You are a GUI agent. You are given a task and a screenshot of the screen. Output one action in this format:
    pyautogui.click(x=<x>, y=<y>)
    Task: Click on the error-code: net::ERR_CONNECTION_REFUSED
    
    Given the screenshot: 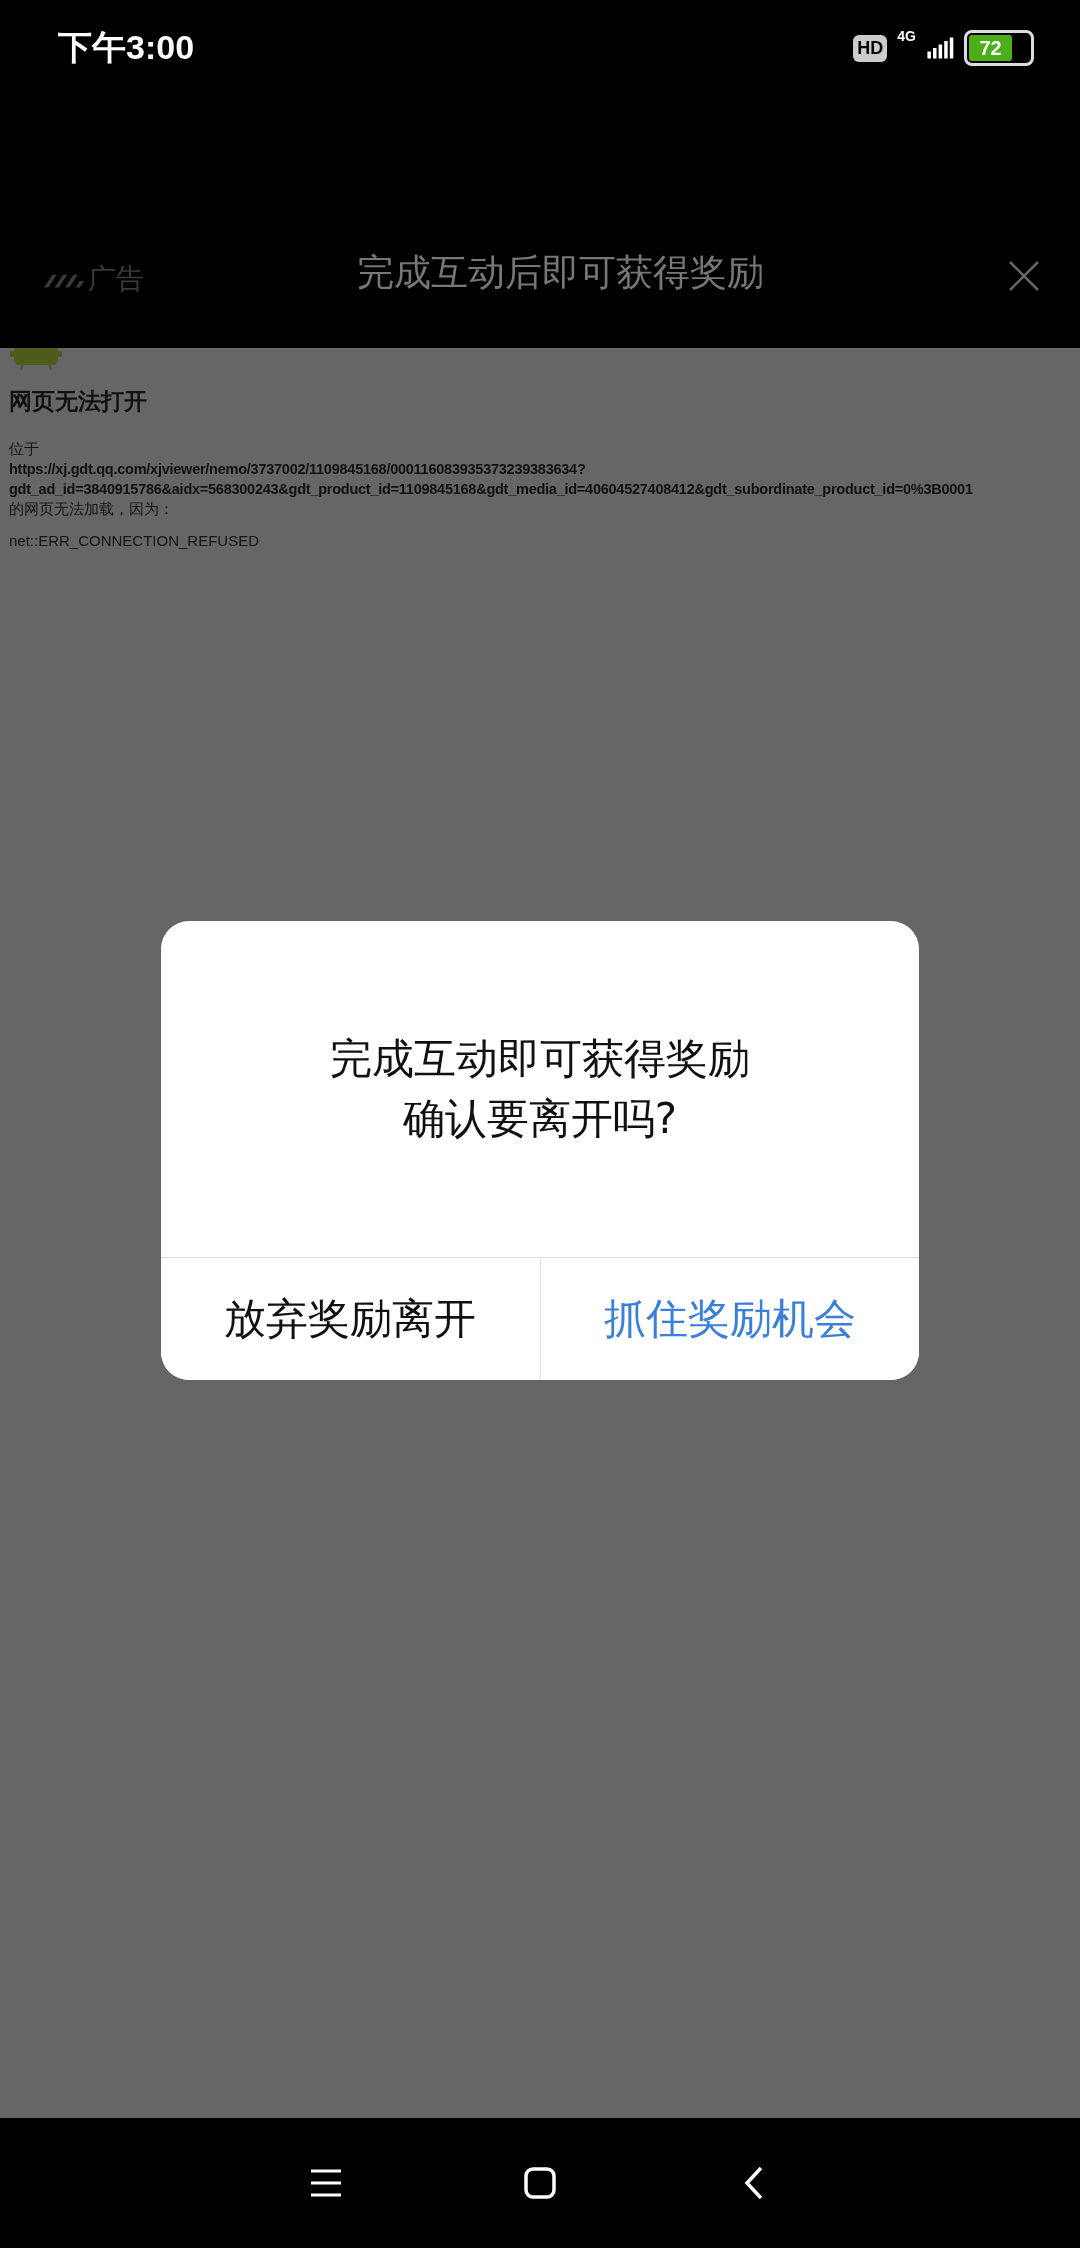 What is the action you would take?
    pyautogui.click(x=135, y=541)
    